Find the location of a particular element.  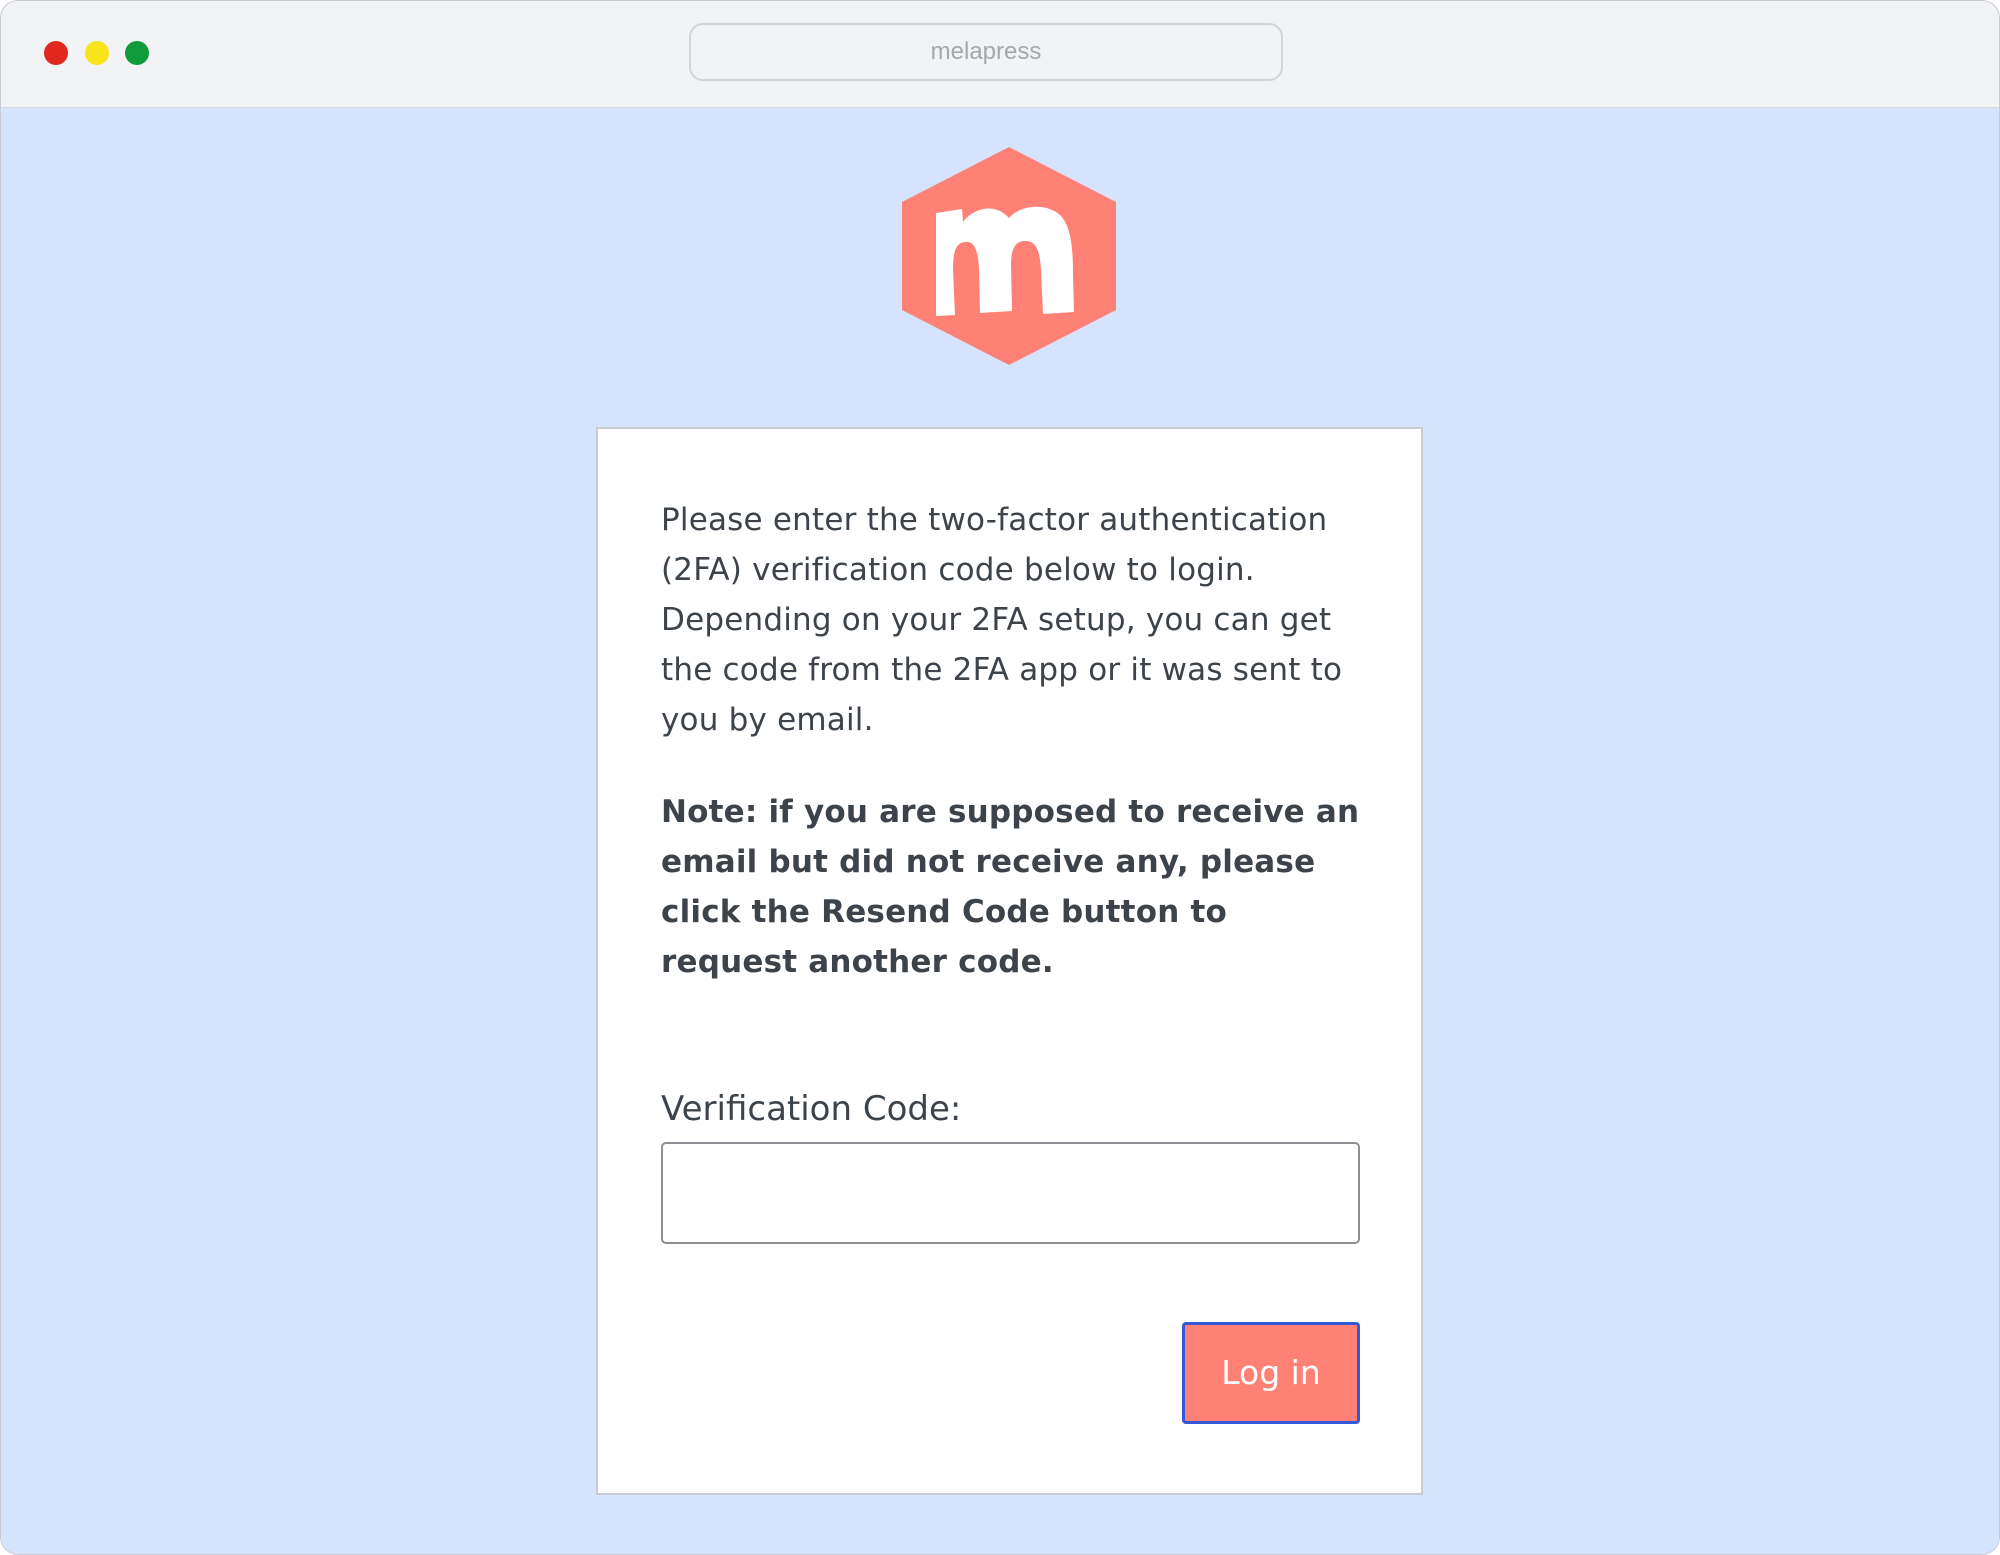

browser-titlebar: melapress is located at coordinates (1000, 54).